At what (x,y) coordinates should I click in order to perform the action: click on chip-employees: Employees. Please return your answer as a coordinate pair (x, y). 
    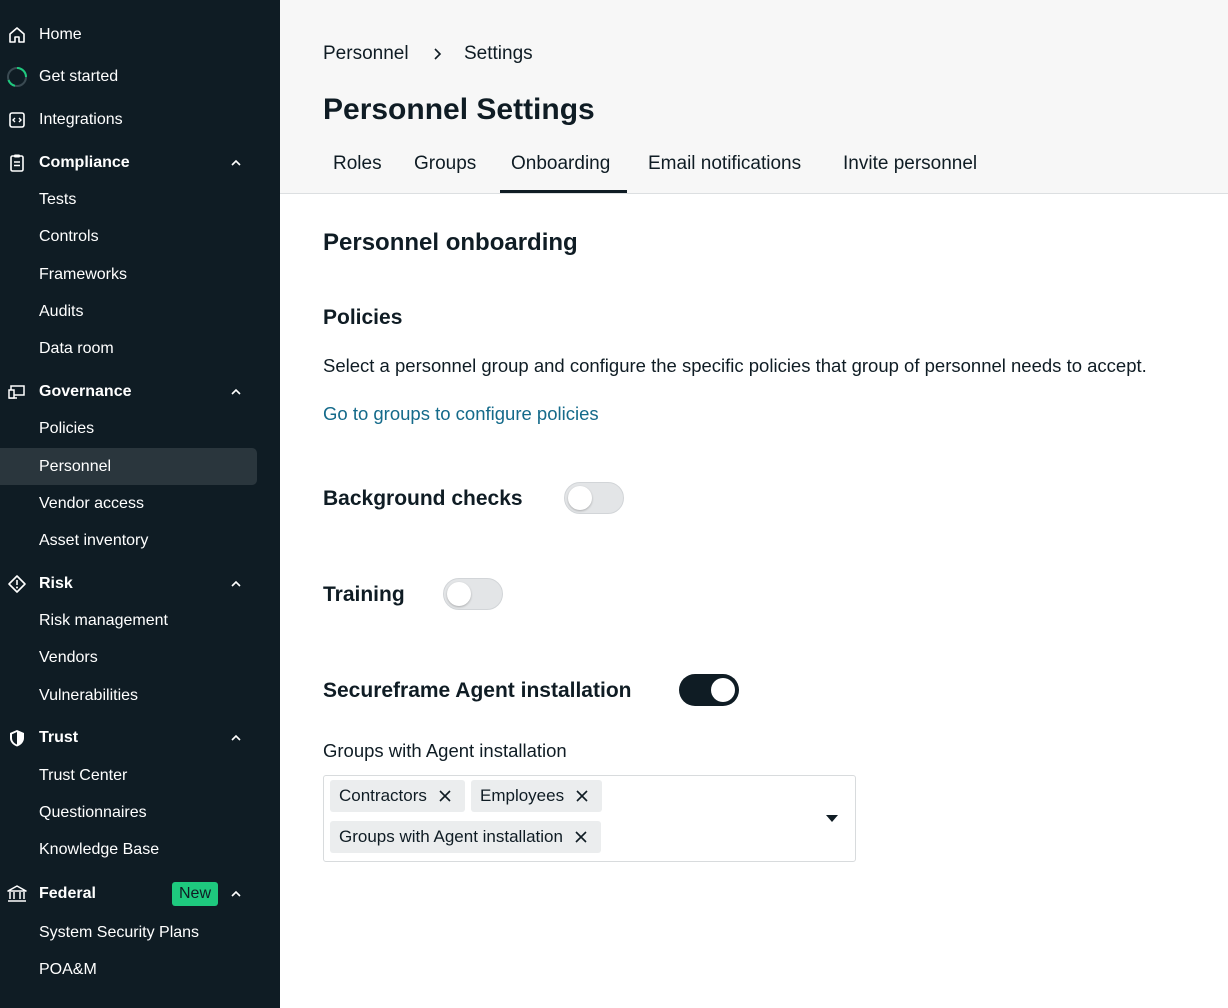
    Looking at the image, I should click on (537, 796).